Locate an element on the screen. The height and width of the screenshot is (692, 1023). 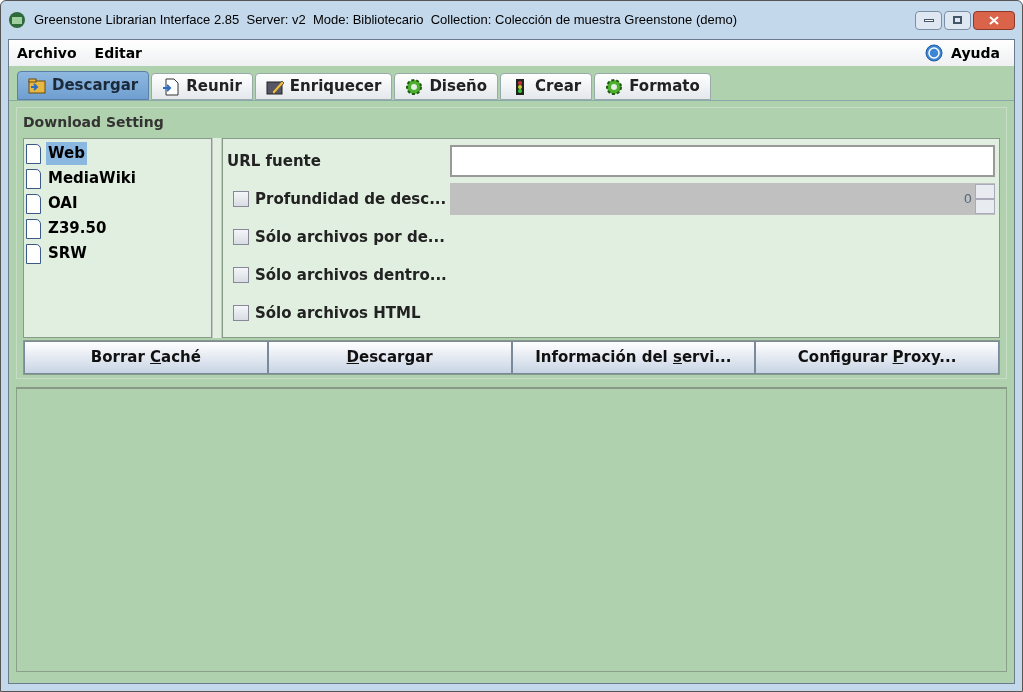
field-label: URL fuente is located at coordinates (274, 161).